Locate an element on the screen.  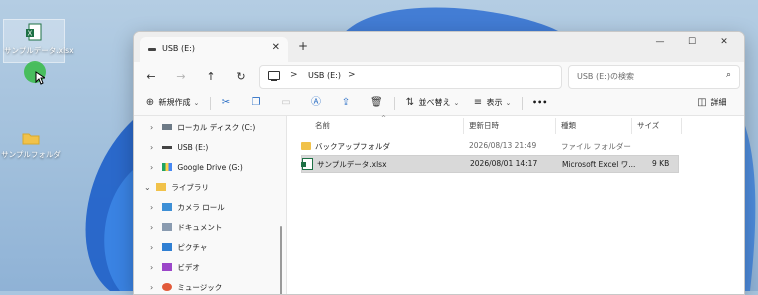
view-button: ≡ 表示 ⌄ is located at coordinates (492, 103).